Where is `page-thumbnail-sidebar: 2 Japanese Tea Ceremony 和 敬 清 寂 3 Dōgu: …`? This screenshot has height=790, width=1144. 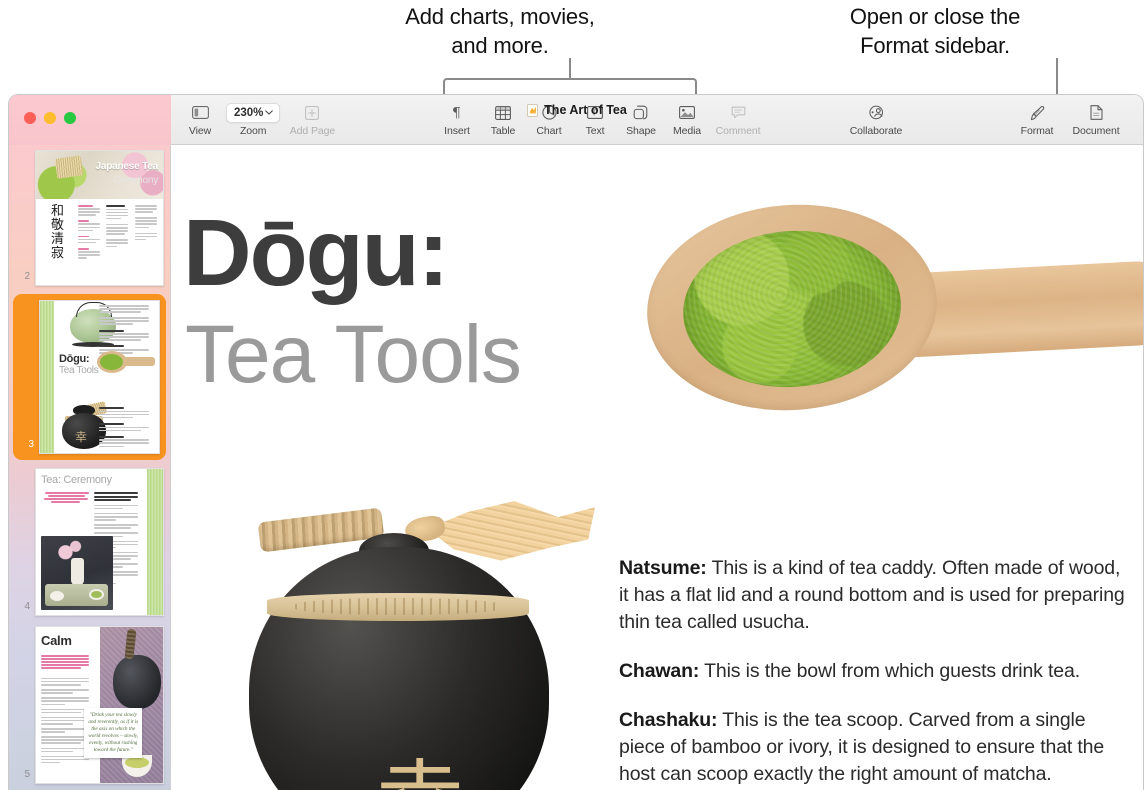
page-thumbnail-sidebar: 2 Japanese Tea Ceremony 和 敬 清 寂 3 Dōgu: … is located at coordinates (90, 442).